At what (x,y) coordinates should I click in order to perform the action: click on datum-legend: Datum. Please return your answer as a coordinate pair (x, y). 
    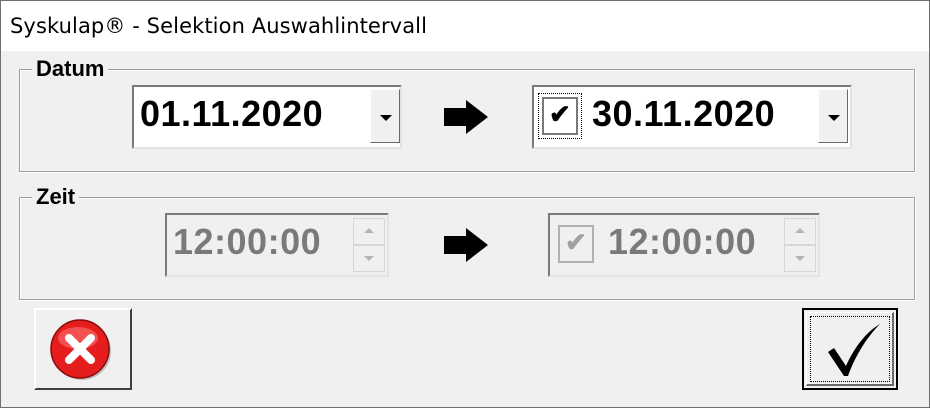
    Looking at the image, I should click on (70, 69).